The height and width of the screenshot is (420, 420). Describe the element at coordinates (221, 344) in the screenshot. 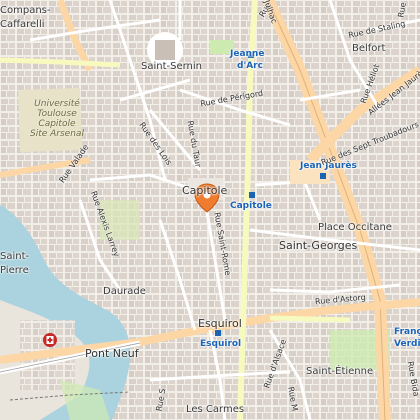

I see `label-esquirol-metro: Esquirol` at that location.